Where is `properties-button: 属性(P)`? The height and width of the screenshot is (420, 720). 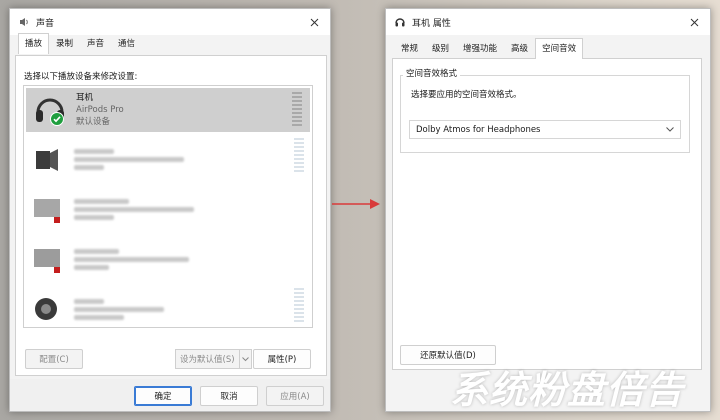
properties-button: 属性(P) is located at coordinates (282, 359).